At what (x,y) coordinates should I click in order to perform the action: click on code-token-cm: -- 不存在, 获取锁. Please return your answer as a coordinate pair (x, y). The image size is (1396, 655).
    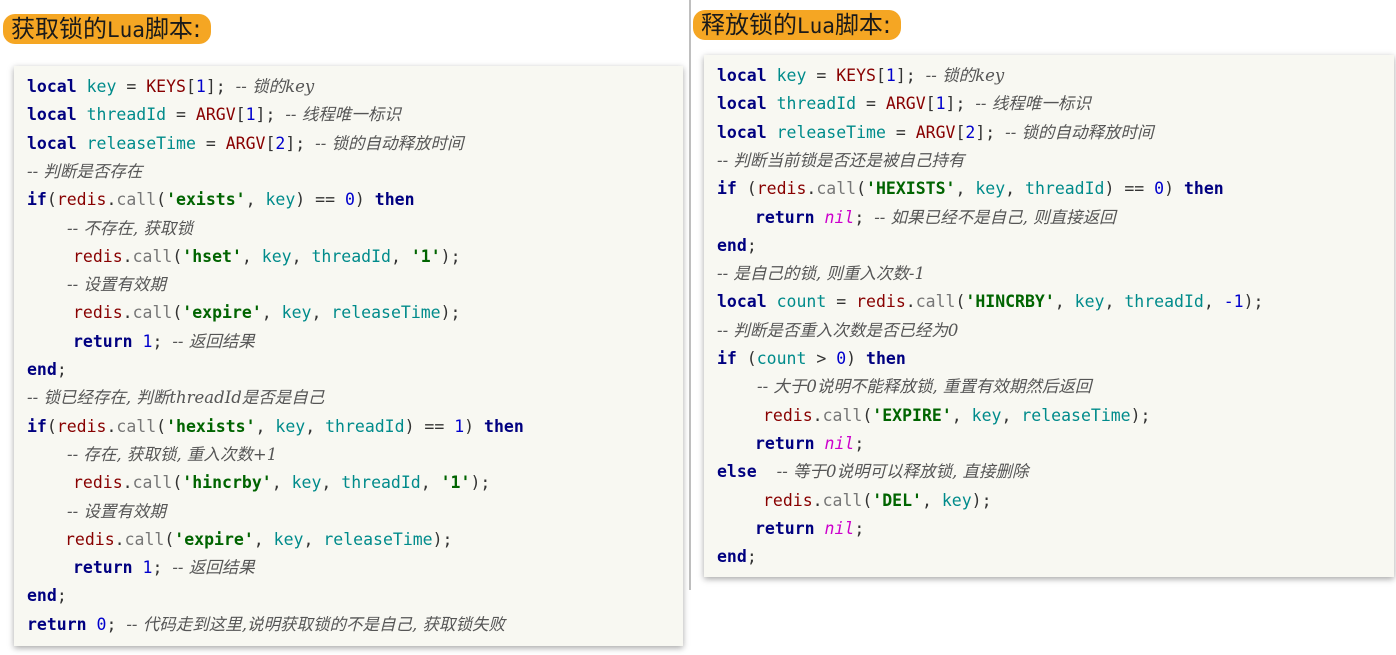
    Looking at the image, I should click on (130, 228).